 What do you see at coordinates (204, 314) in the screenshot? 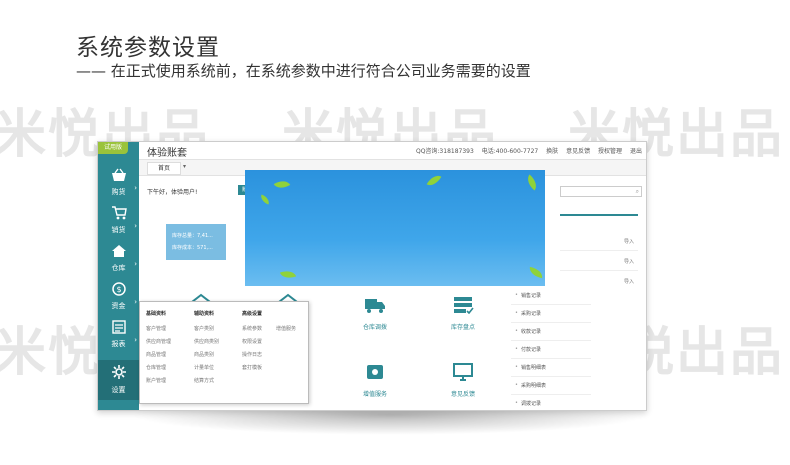
I see `submenu-heading: 辅助资料` at bounding box center [204, 314].